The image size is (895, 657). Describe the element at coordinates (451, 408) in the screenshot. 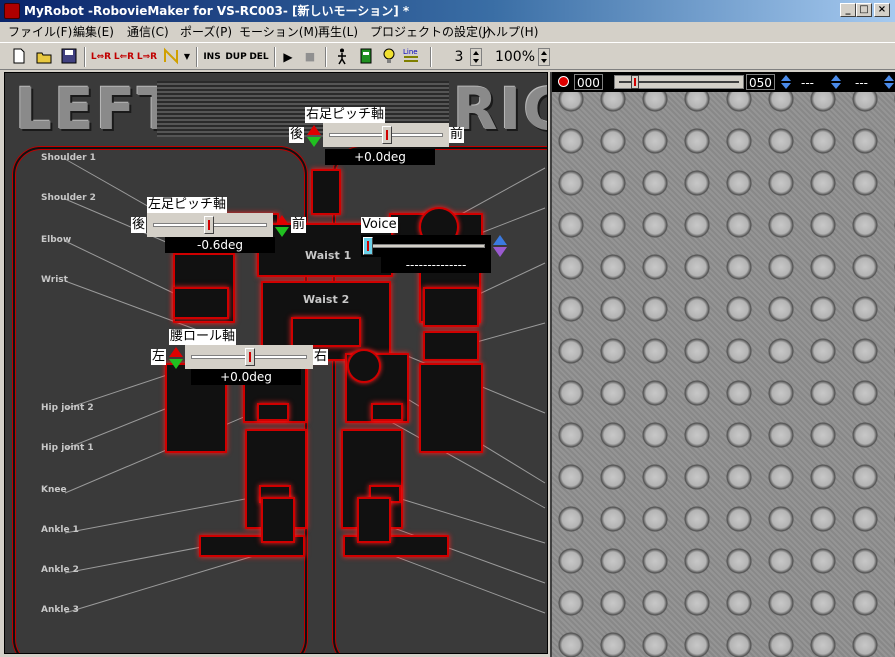

I see `right-forearm-part` at that location.